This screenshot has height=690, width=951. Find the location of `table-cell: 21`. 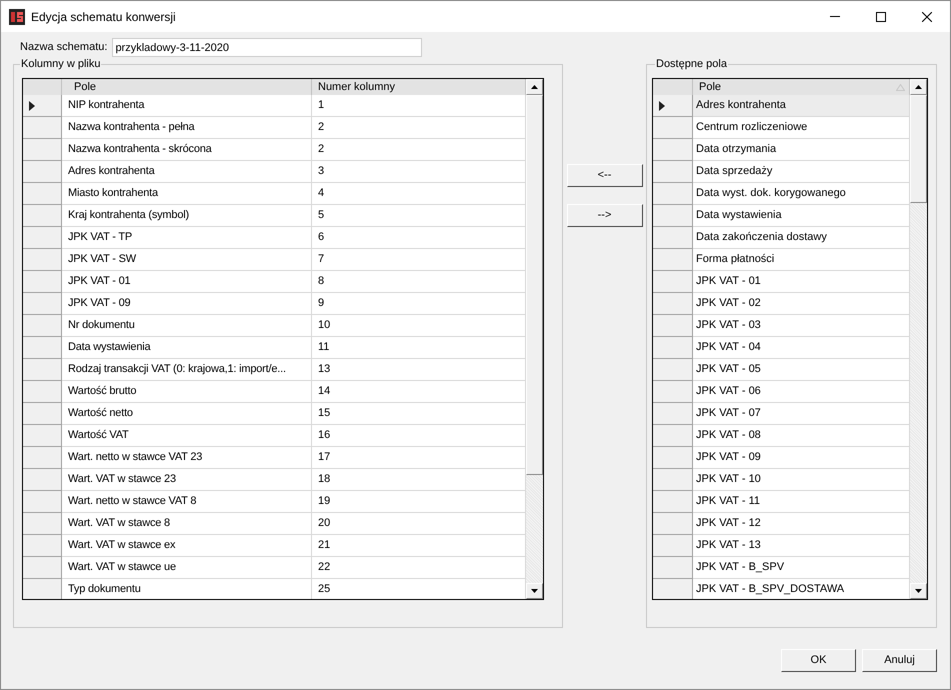

table-cell: 21 is located at coordinates (419, 546).